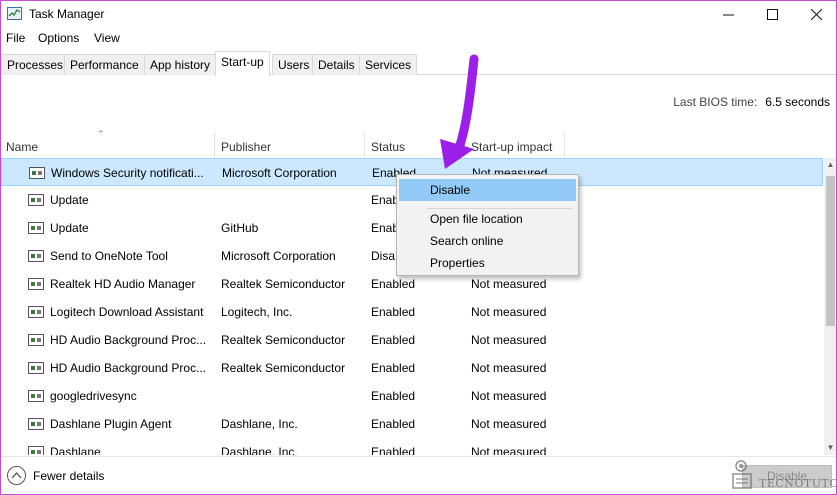 This screenshot has width=837, height=495. What do you see at coordinates (16, 475) in the screenshot?
I see `chevron-up-icon` at bounding box center [16, 475].